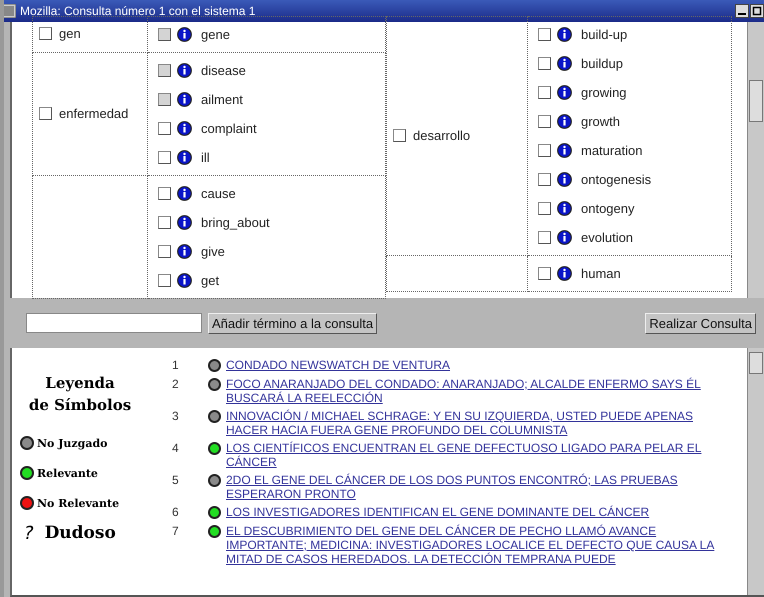 This screenshot has width=764, height=597. I want to click on synonym-label: ontogeny, so click(607, 208).